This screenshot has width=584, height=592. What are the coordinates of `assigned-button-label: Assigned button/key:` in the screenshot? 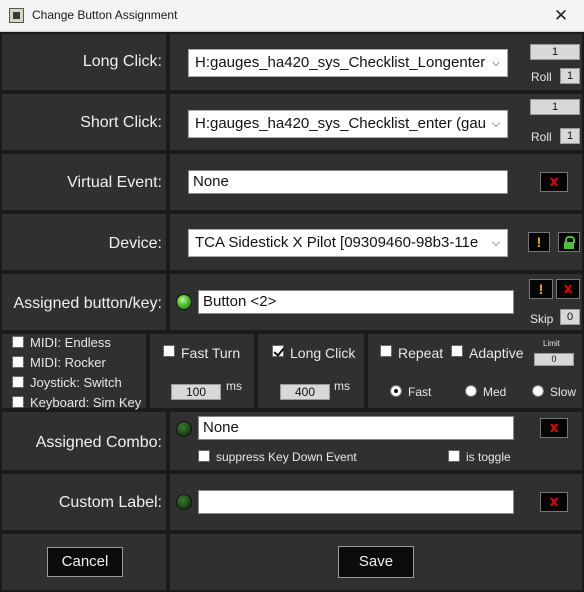 It's located at (87, 303).